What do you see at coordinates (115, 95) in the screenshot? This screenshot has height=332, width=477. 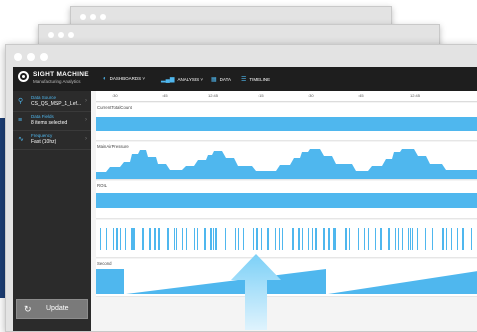 I see `time-tick: :30` at bounding box center [115, 95].